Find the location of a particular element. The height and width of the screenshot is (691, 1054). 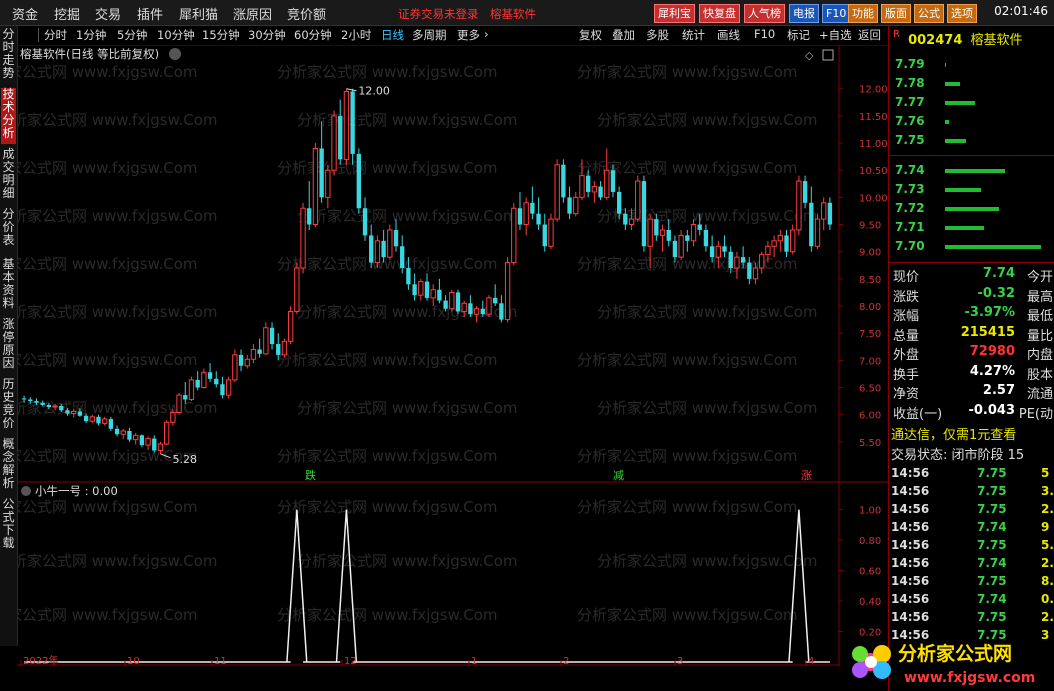

options-button: 选项 is located at coordinates (962, 13).